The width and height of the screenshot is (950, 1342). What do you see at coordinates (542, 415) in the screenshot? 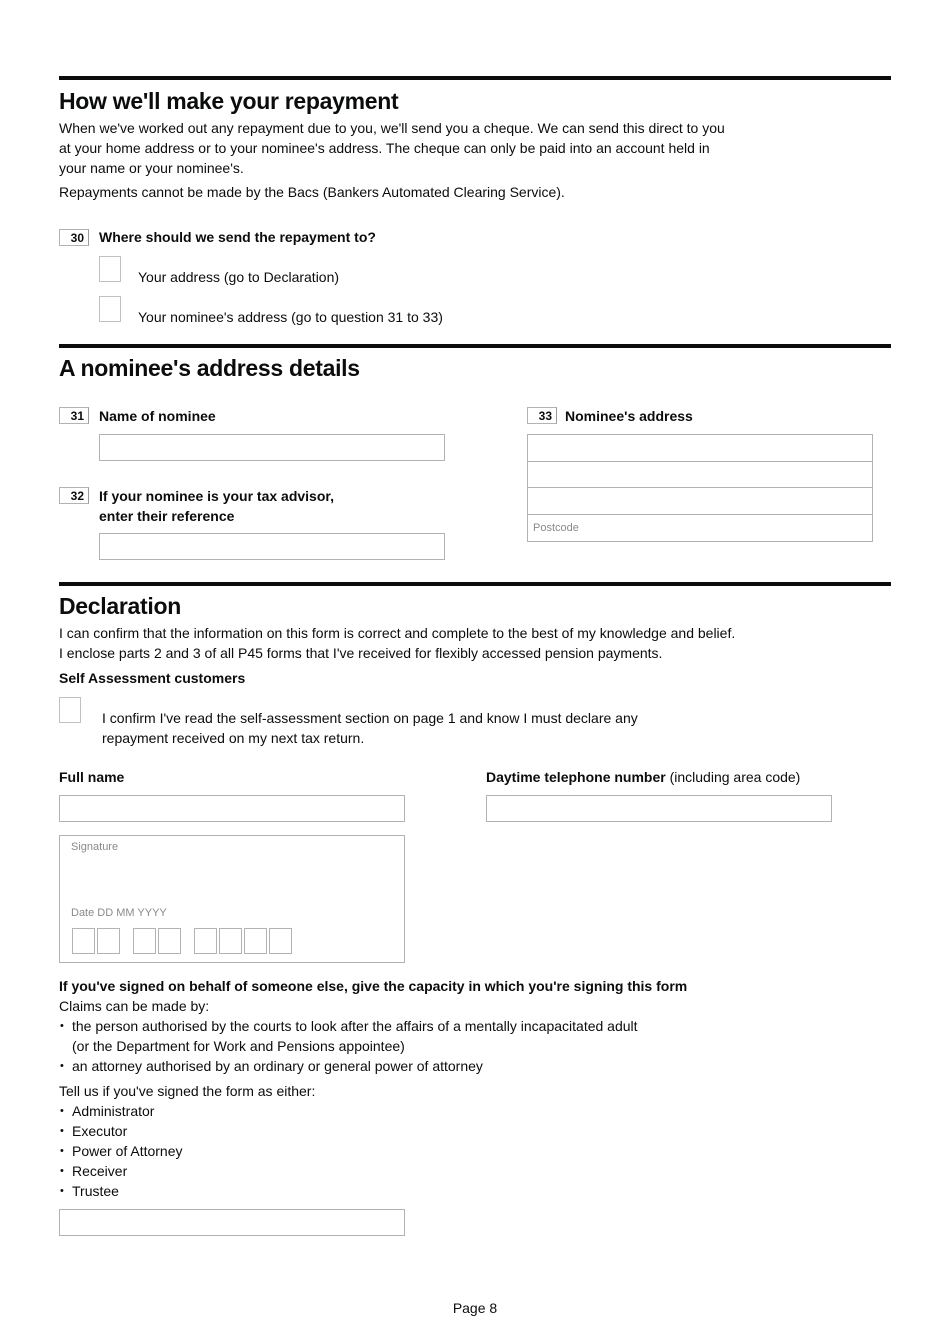
I see `question-number-33: 33` at bounding box center [542, 415].